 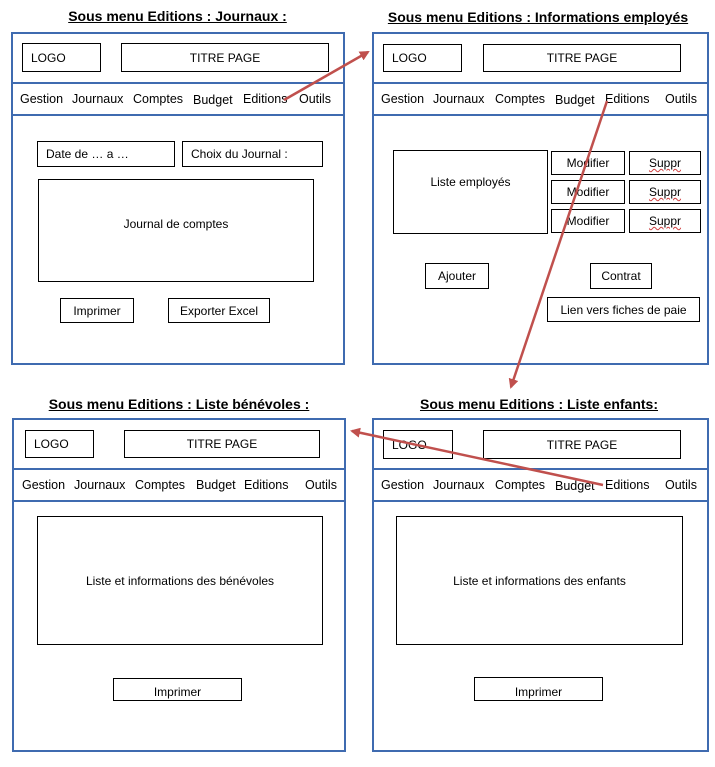 What do you see at coordinates (621, 276) in the screenshot?
I see `contract-button: Contrat` at bounding box center [621, 276].